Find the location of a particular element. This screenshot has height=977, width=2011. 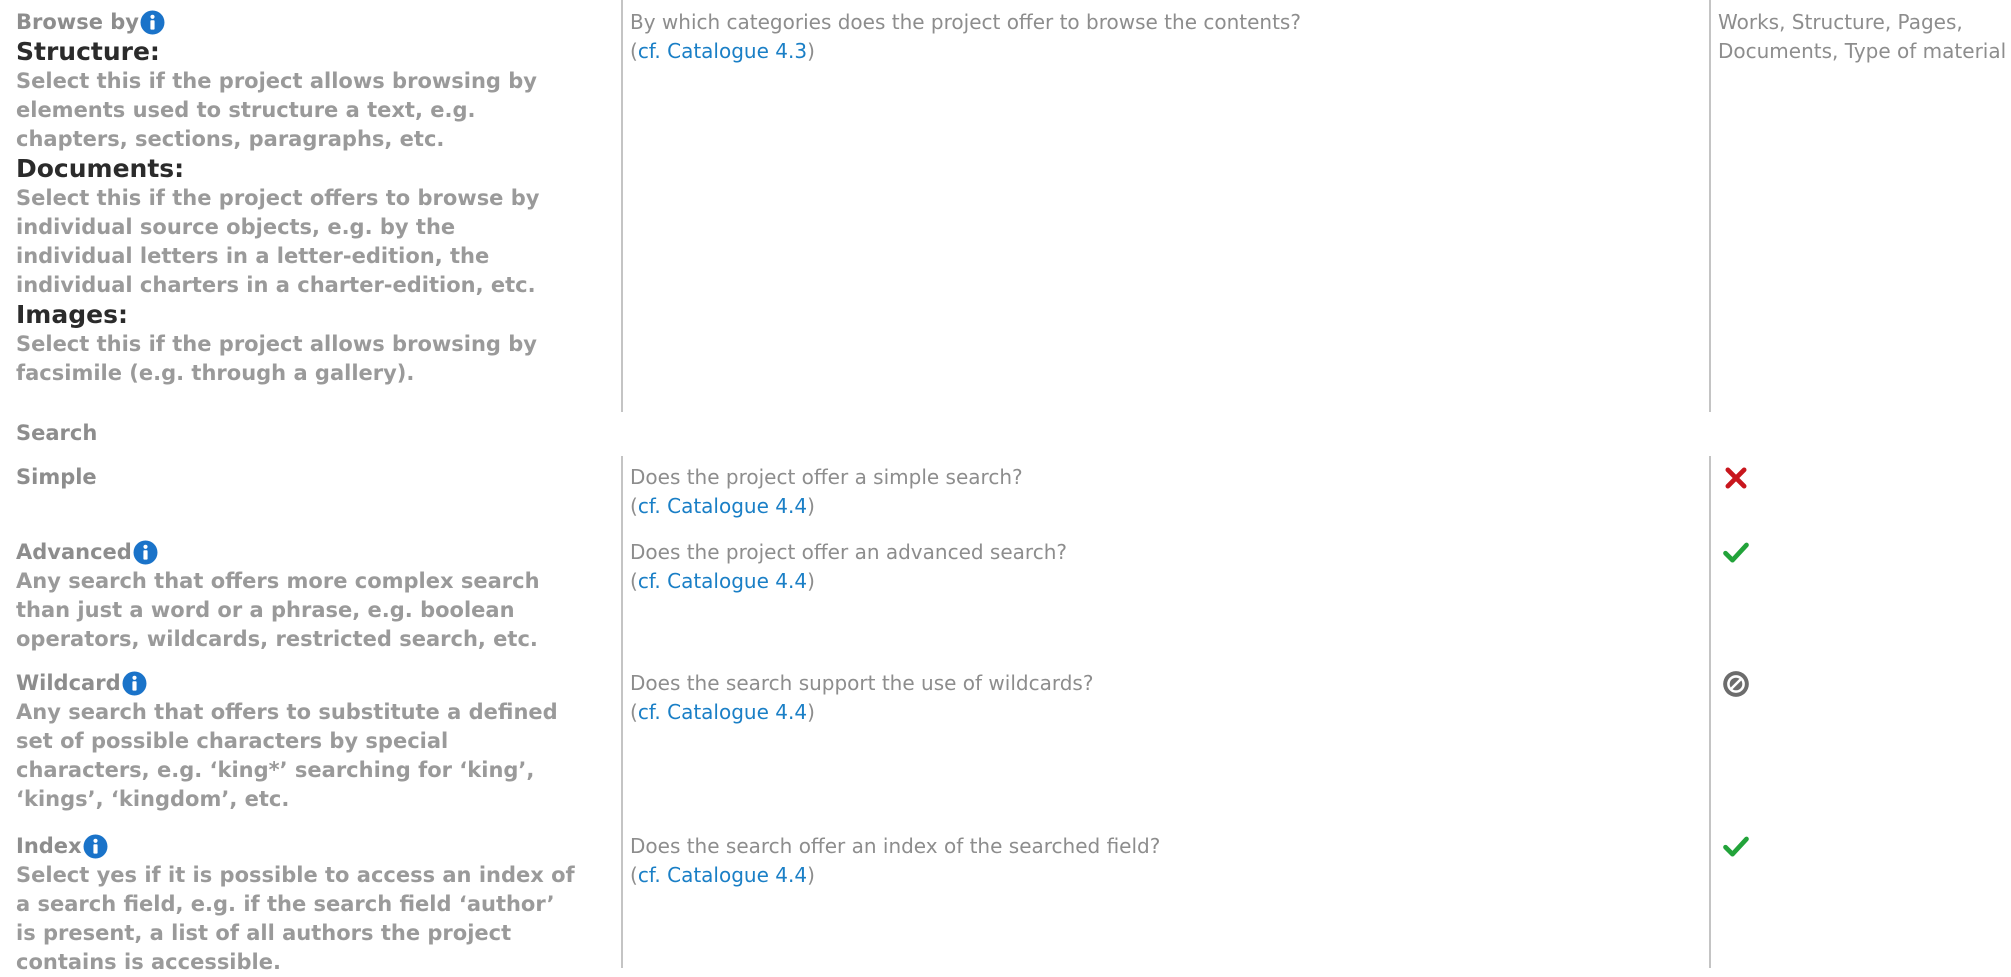

structure-title: Structure: is located at coordinates (88, 51).